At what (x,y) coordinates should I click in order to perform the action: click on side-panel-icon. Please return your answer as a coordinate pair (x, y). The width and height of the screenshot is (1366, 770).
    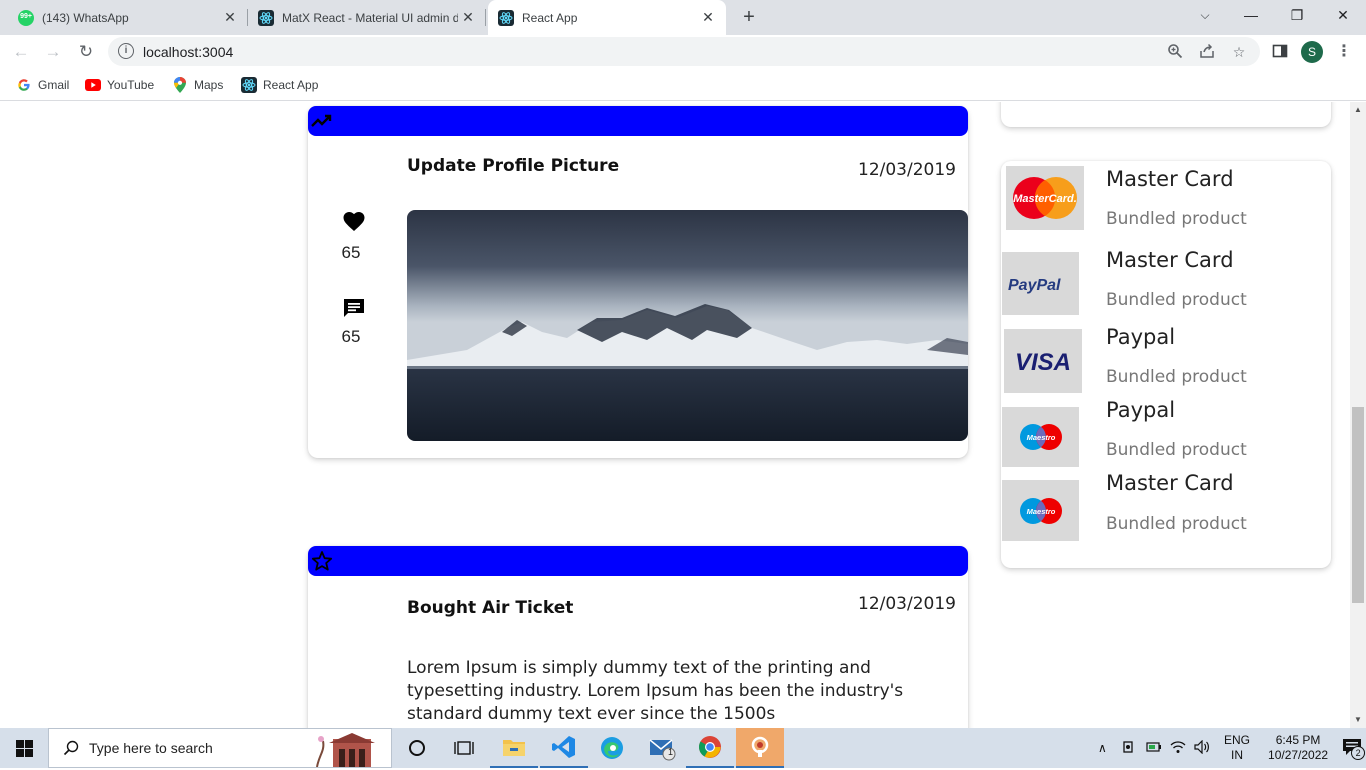
    Looking at the image, I should click on (1280, 51).